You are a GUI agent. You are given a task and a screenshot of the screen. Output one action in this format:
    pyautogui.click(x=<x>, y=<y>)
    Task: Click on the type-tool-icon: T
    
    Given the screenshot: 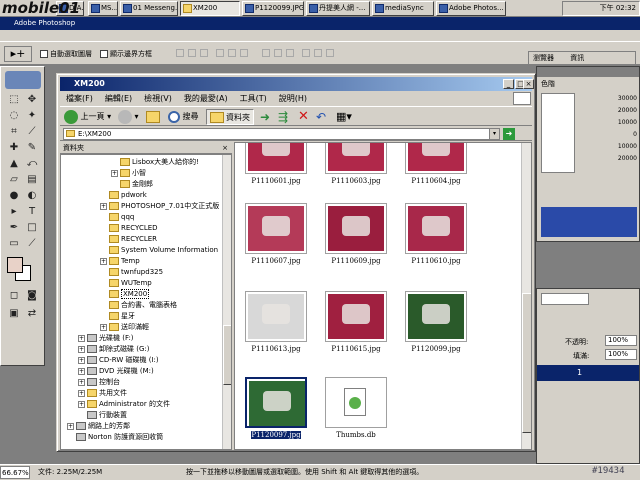 What is the action you would take?
    pyautogui.click(x=32, y=212)
    